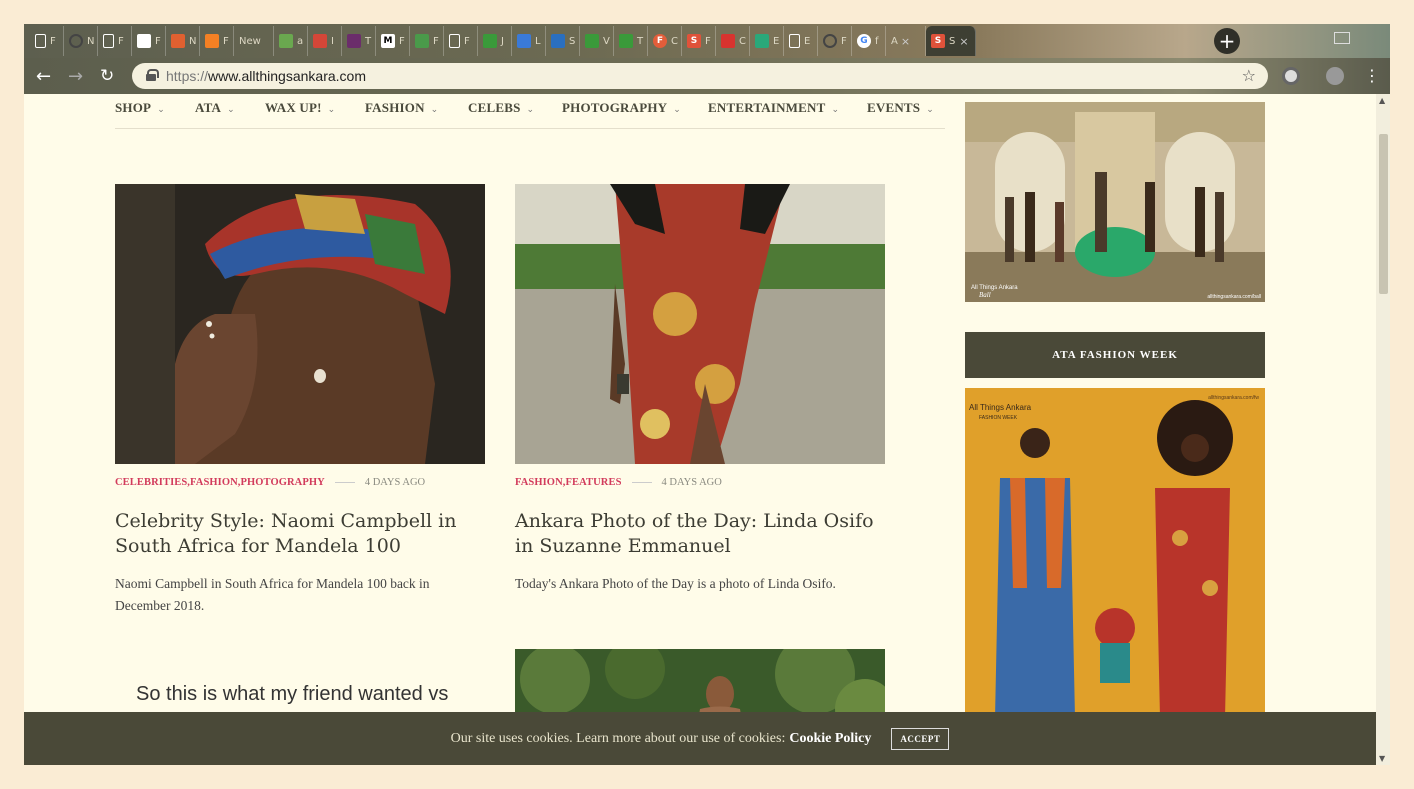 The height and width of the screenshot is (789, 1414). I want to click on post-image-linda, so click(700, 324).